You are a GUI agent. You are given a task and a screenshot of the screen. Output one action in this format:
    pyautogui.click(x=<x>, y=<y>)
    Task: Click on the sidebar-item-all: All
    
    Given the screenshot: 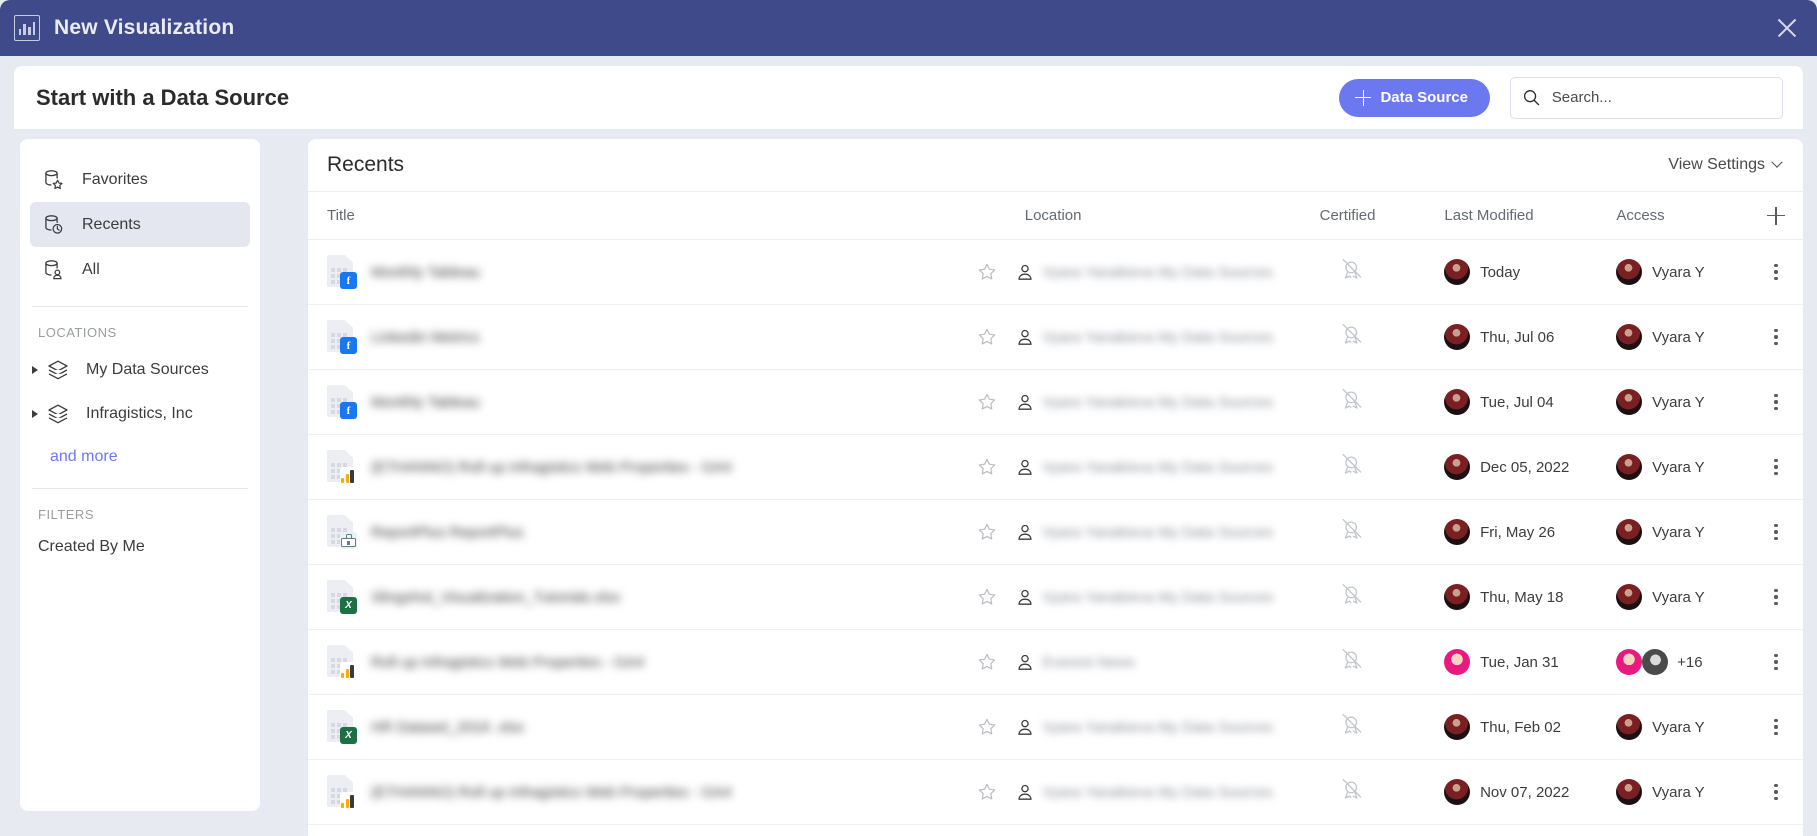 What is the action you would take?
    pyautogui.click(x=140, y=269)
    